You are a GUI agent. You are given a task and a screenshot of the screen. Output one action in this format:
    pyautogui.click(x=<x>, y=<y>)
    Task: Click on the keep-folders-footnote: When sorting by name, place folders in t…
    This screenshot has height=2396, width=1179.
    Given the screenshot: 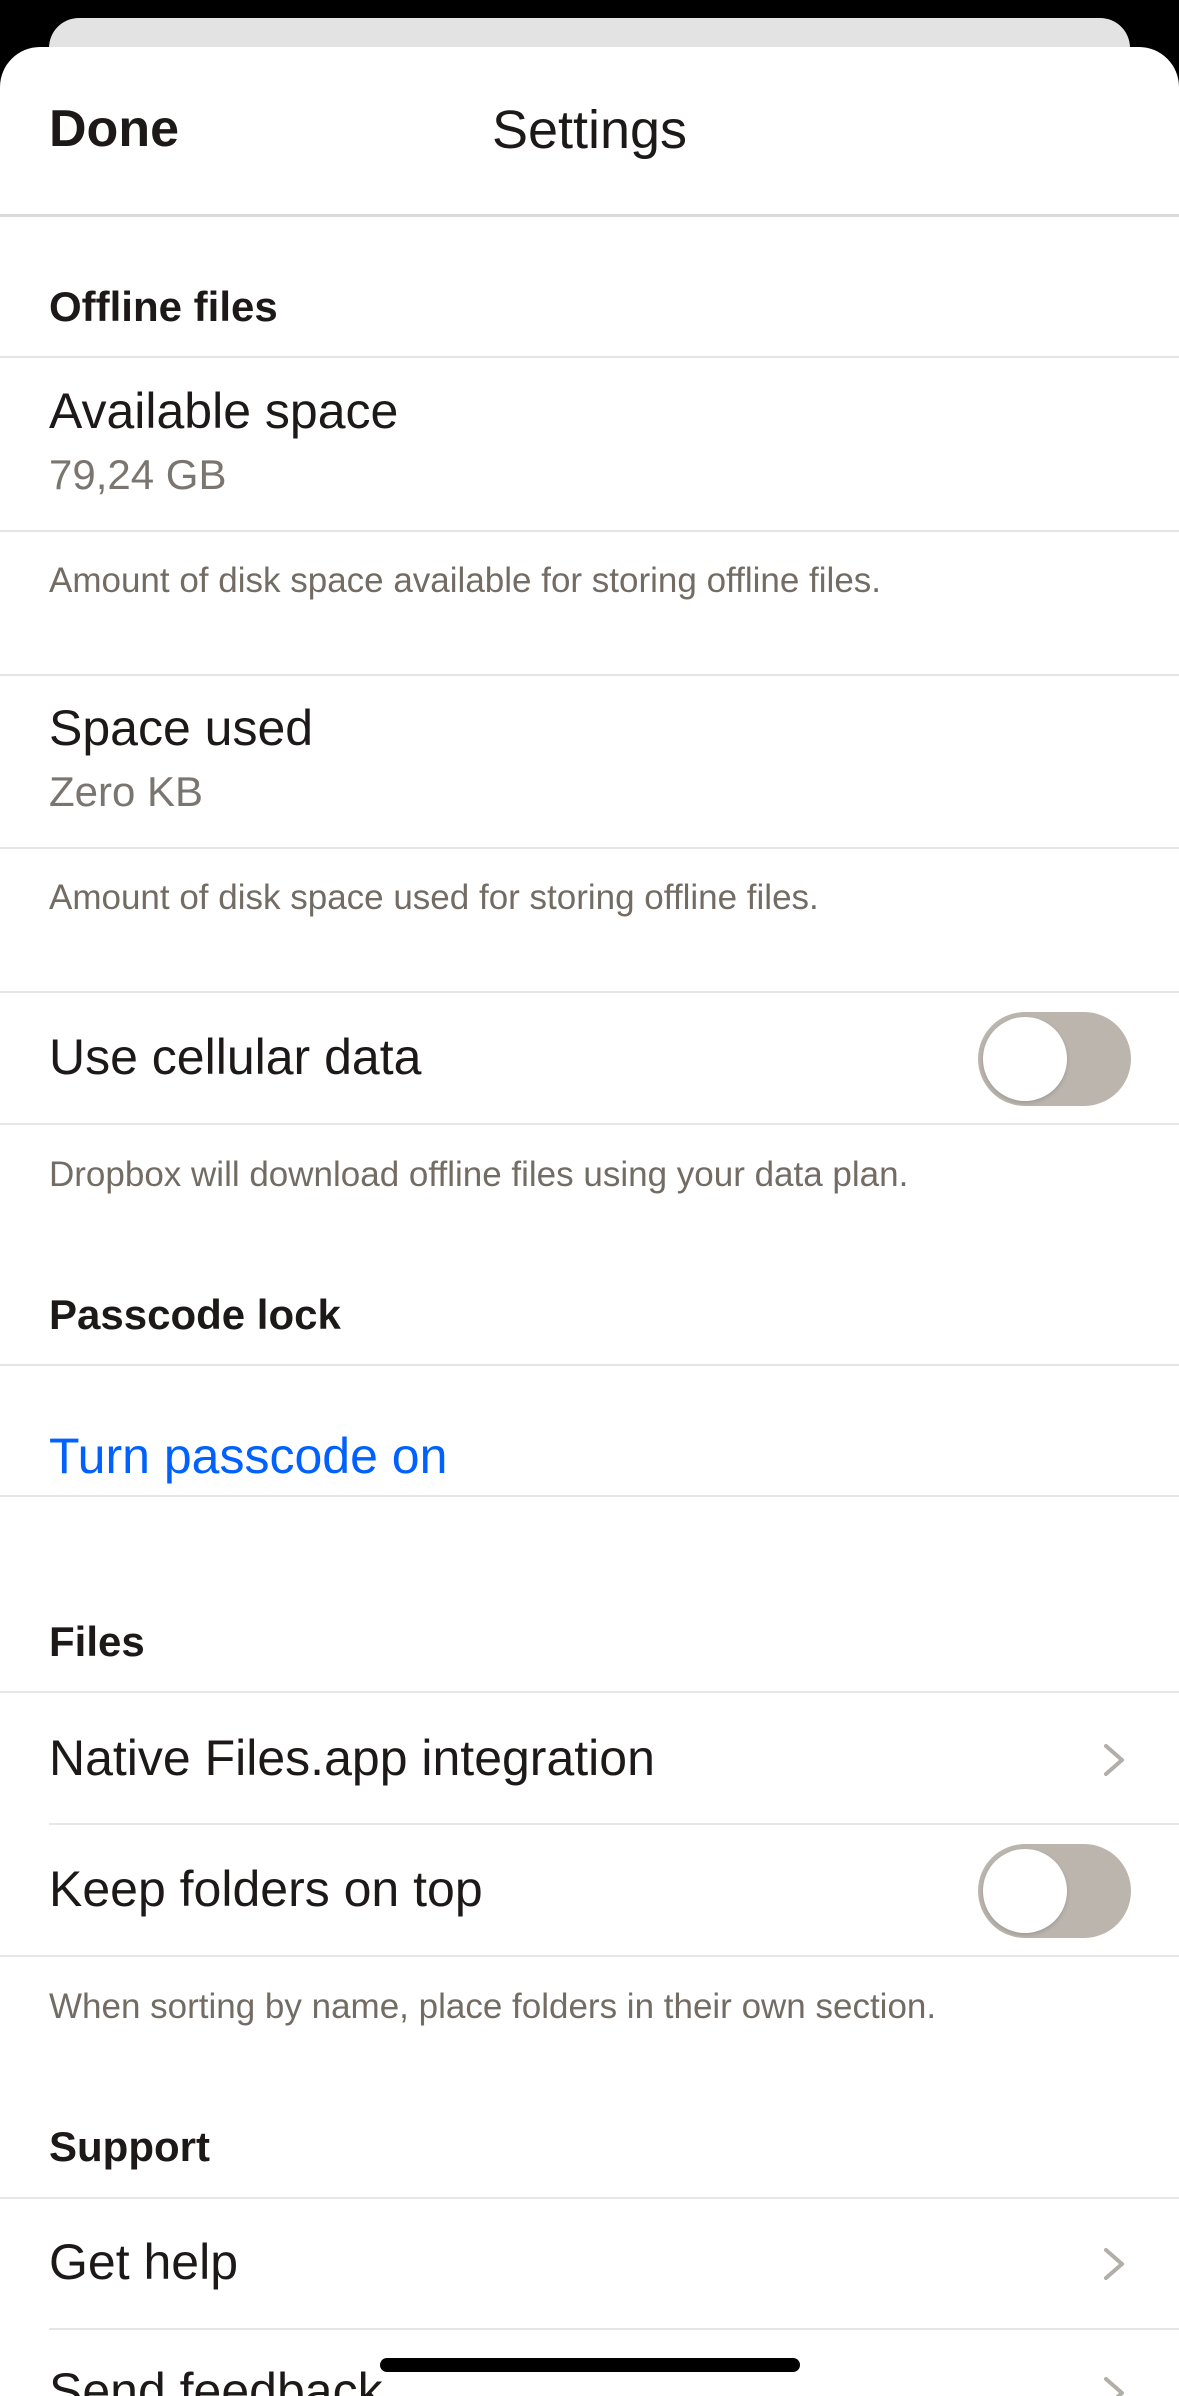 What is the action you would take?
    pyautogui.click(x=493, y=2006)
    